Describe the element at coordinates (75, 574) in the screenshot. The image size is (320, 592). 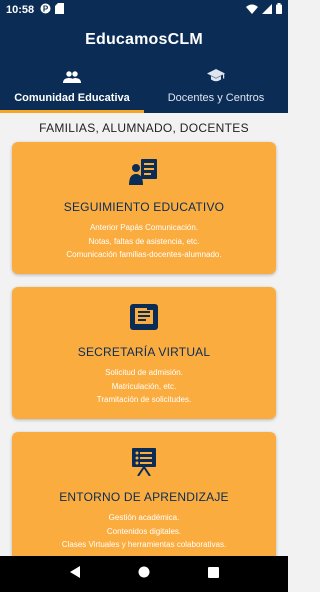
I see `back-button` at that location.